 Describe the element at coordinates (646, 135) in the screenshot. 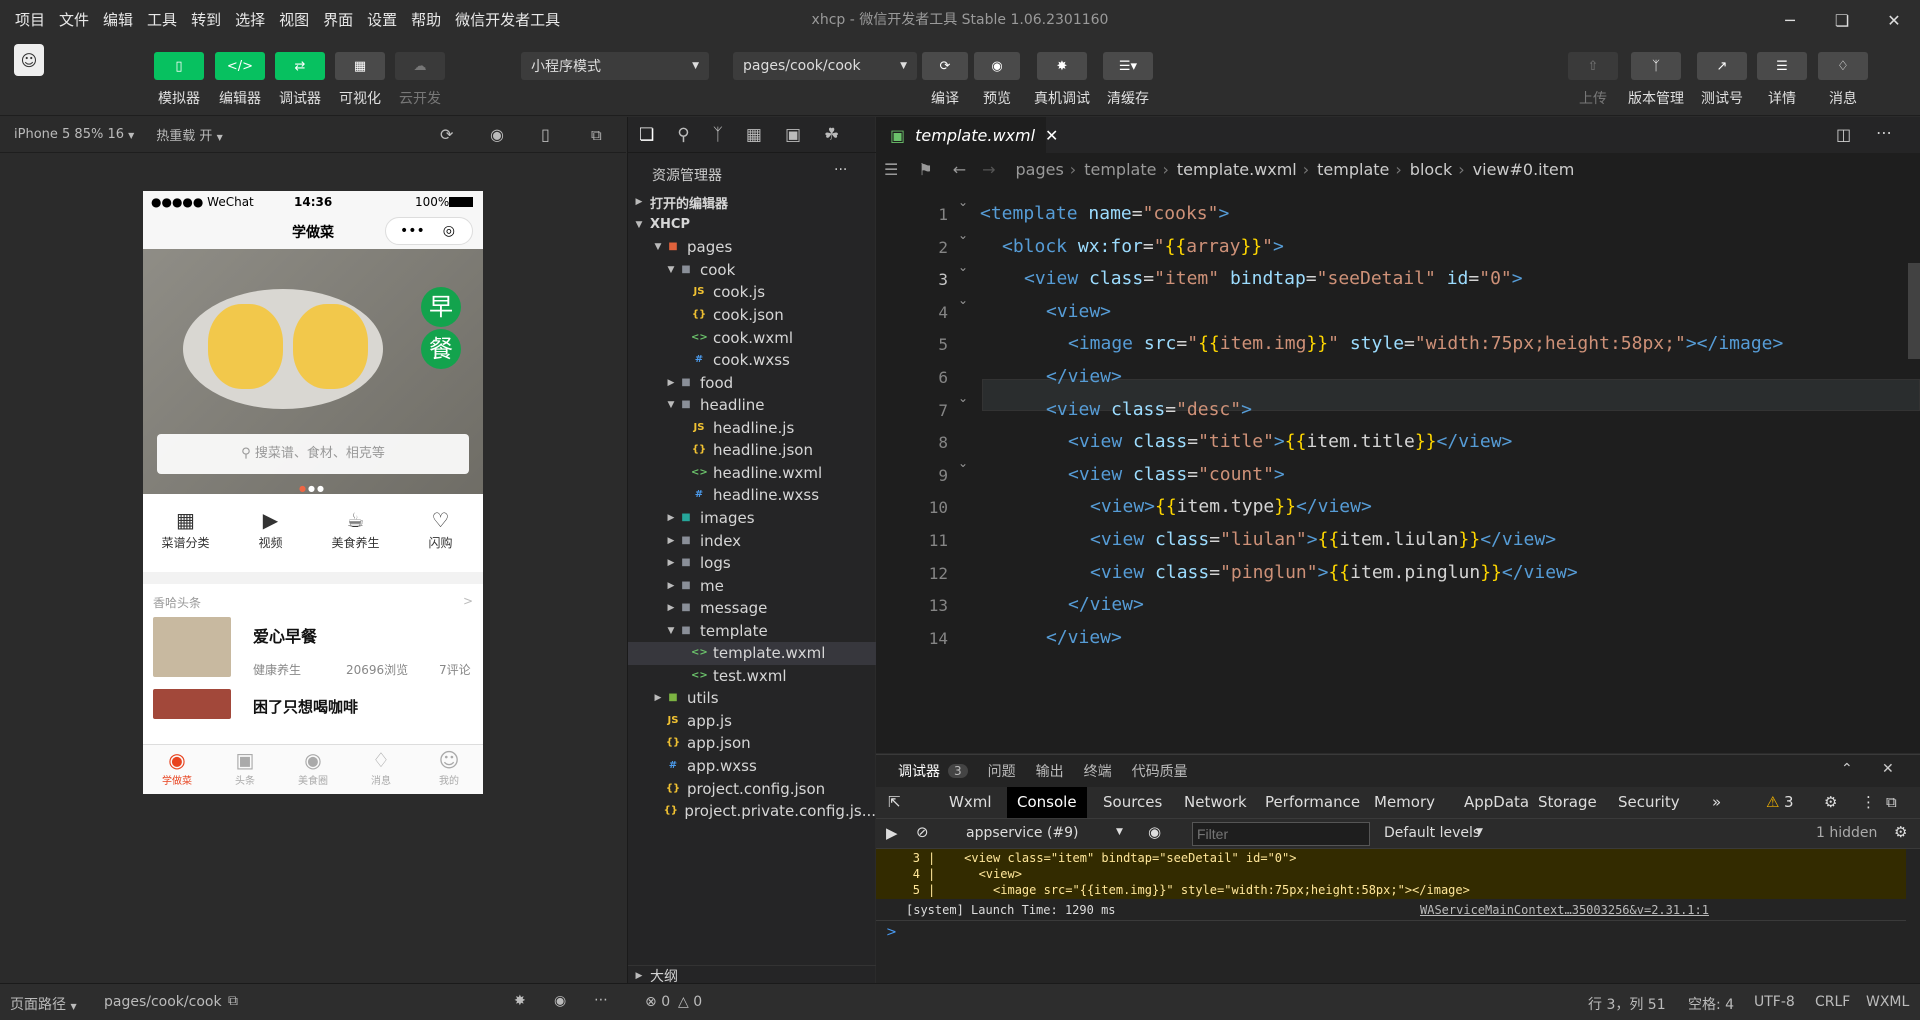

I see `files-icon: ❏` at that location.